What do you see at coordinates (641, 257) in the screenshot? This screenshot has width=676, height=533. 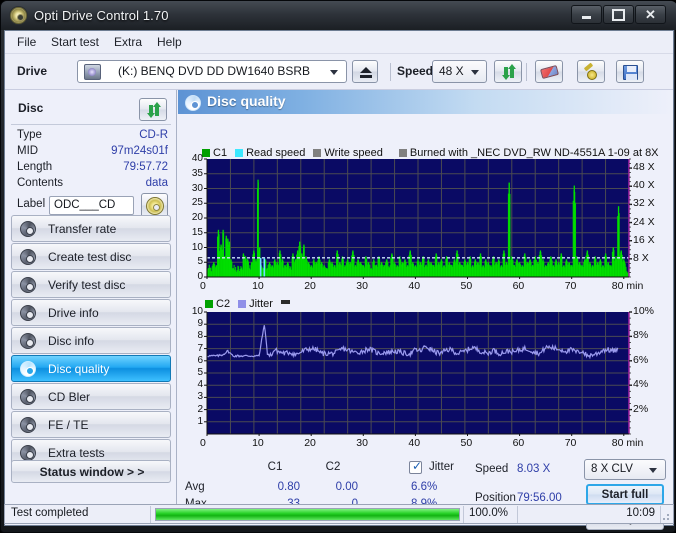 I see `y2-tick-label: 8 X` at bounding box center [641, 257].